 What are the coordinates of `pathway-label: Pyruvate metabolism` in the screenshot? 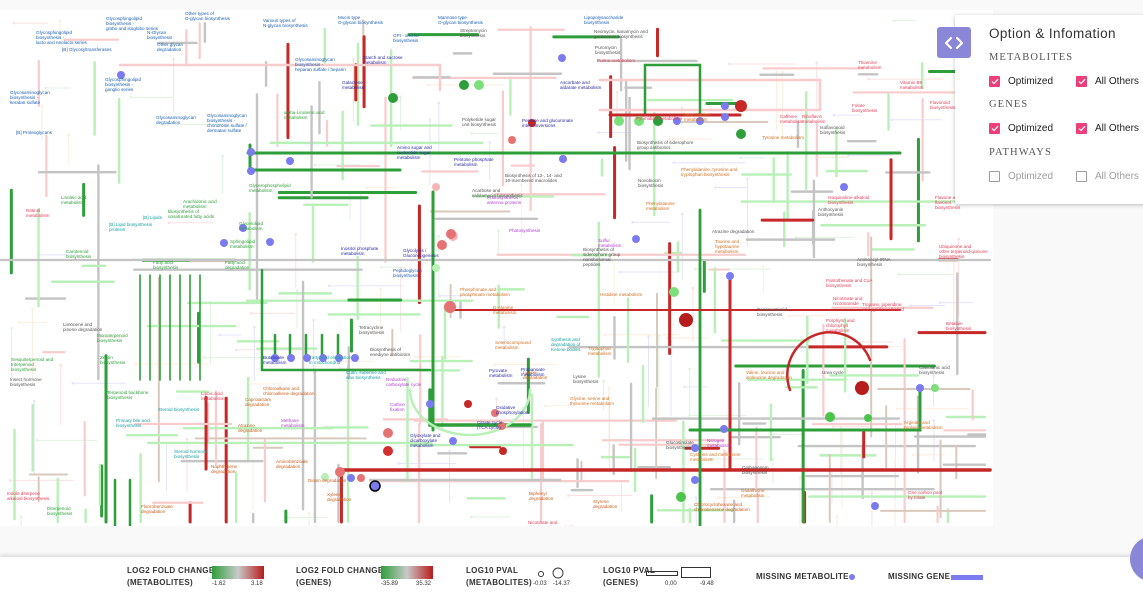 It's located at (501, 373).